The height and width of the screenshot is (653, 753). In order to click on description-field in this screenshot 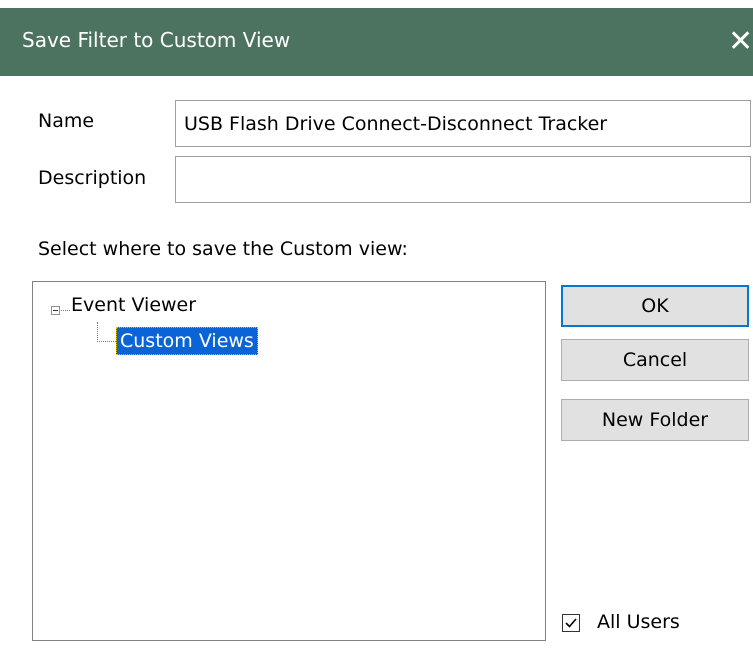, I will do `click(463, 179)`.